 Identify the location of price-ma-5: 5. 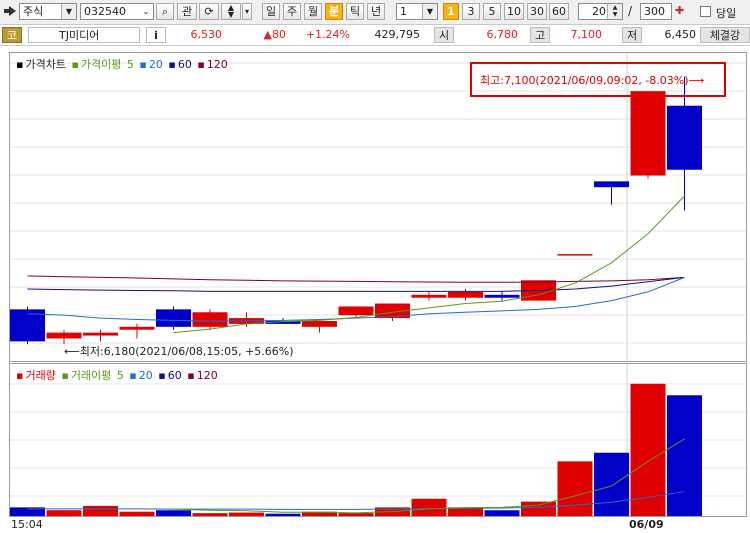
(130, 64).